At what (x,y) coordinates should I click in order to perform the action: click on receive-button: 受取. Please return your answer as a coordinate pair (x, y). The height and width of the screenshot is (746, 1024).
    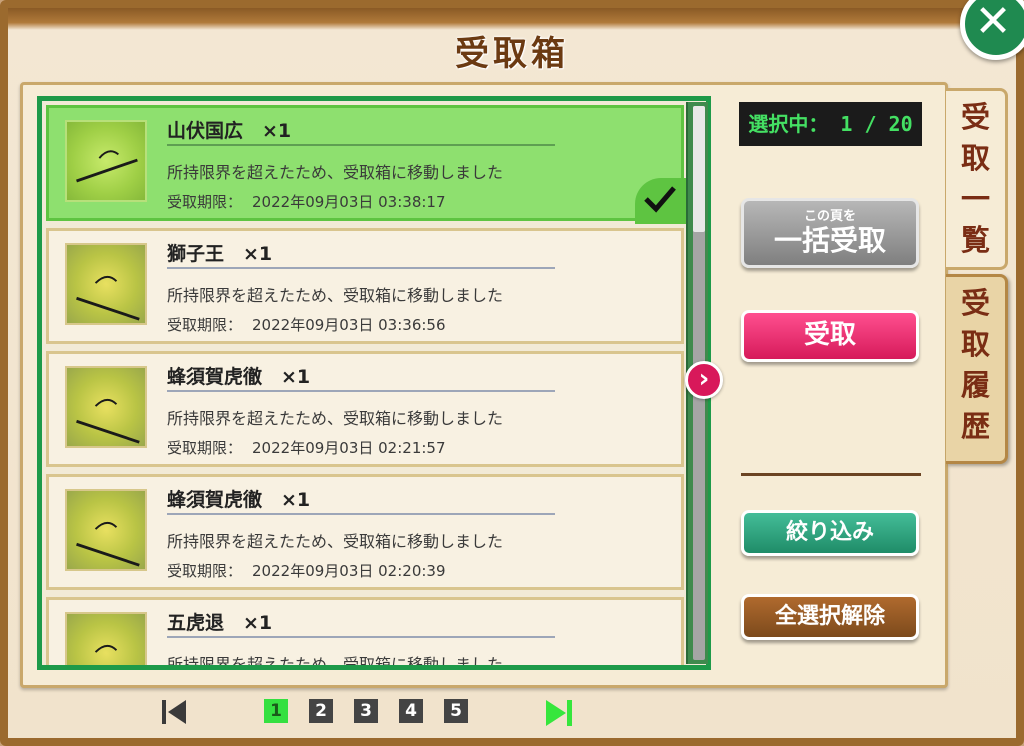
    Looking at the image, I should click on (830, 336).